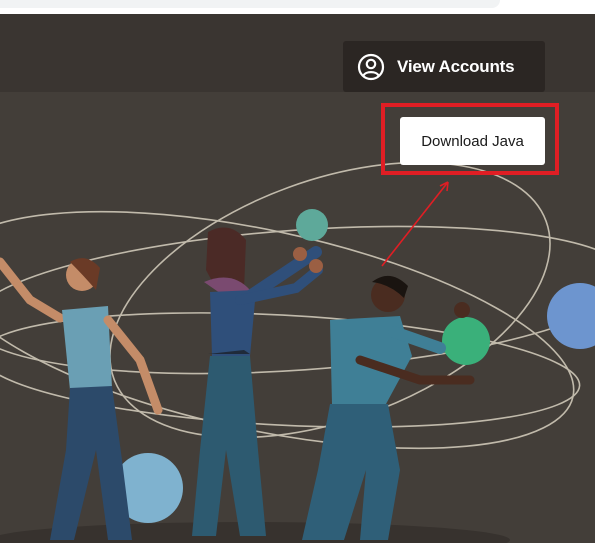 The width and height of the screenshot is (595, 543). Describe the element at coordinates (371, 66) in the screenshot. I see `user-circle-icon` at that location.